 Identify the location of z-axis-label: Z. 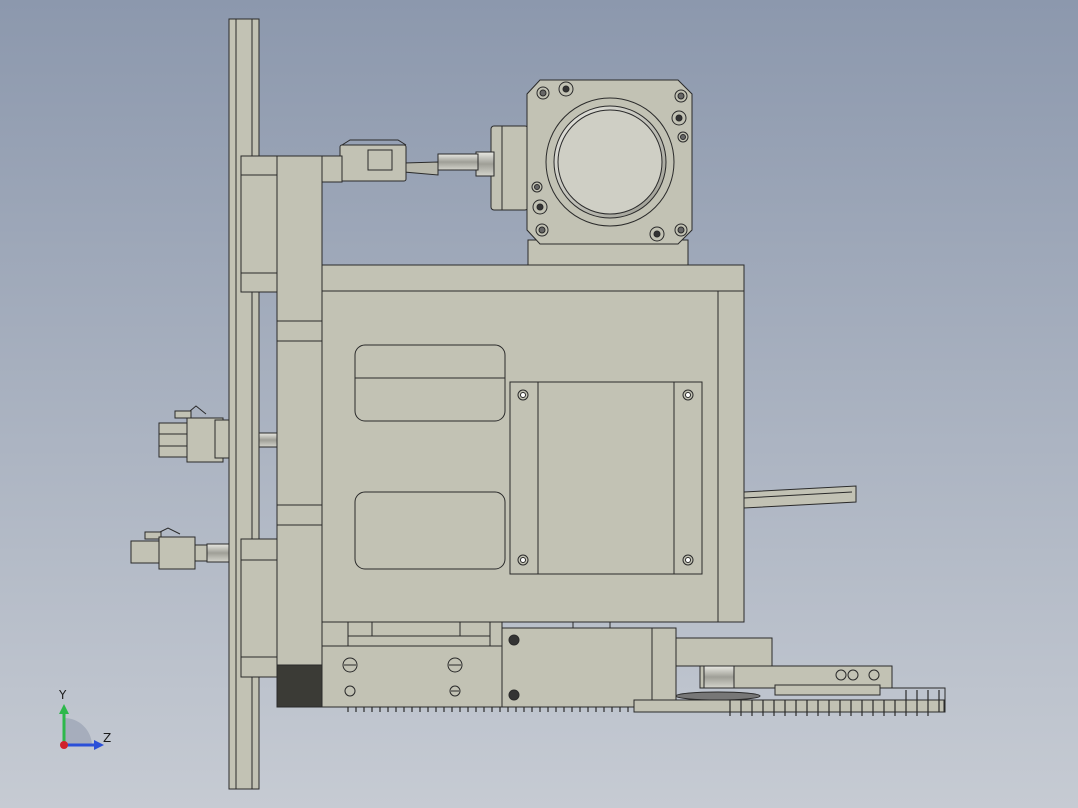
(107, 738).